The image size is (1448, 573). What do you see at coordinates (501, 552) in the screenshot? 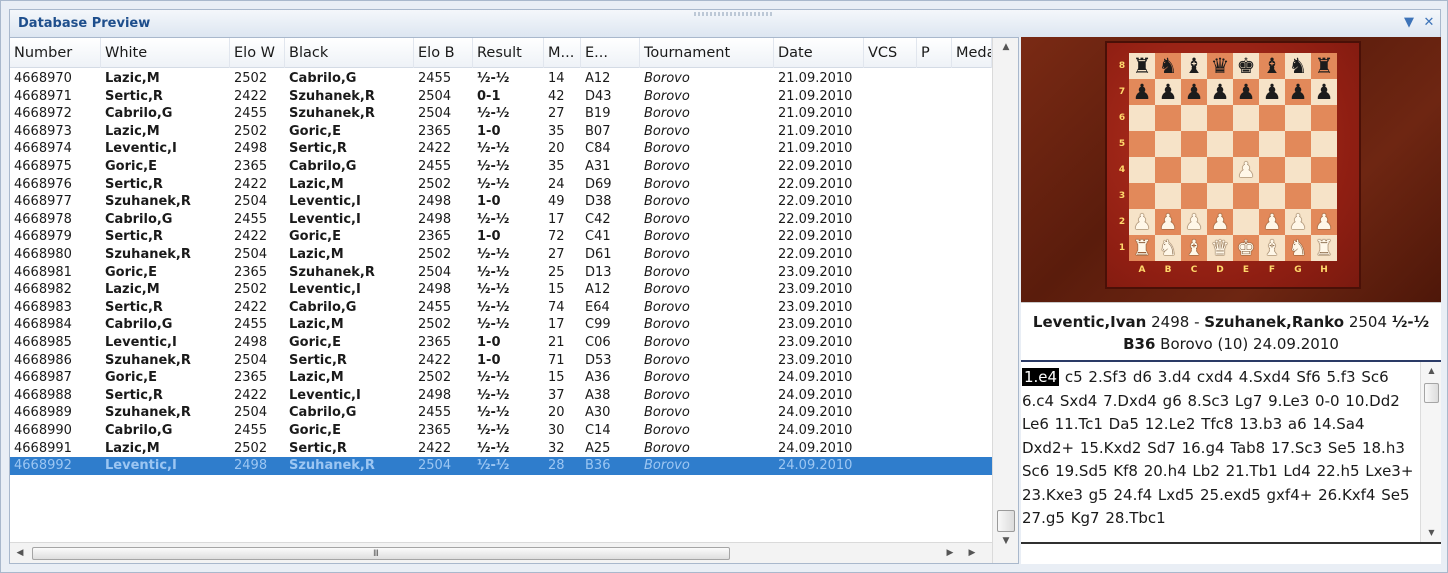
I see `horizontal-scrollbar: ◀ III ▶ ▶` at bounding box center [501, 552].